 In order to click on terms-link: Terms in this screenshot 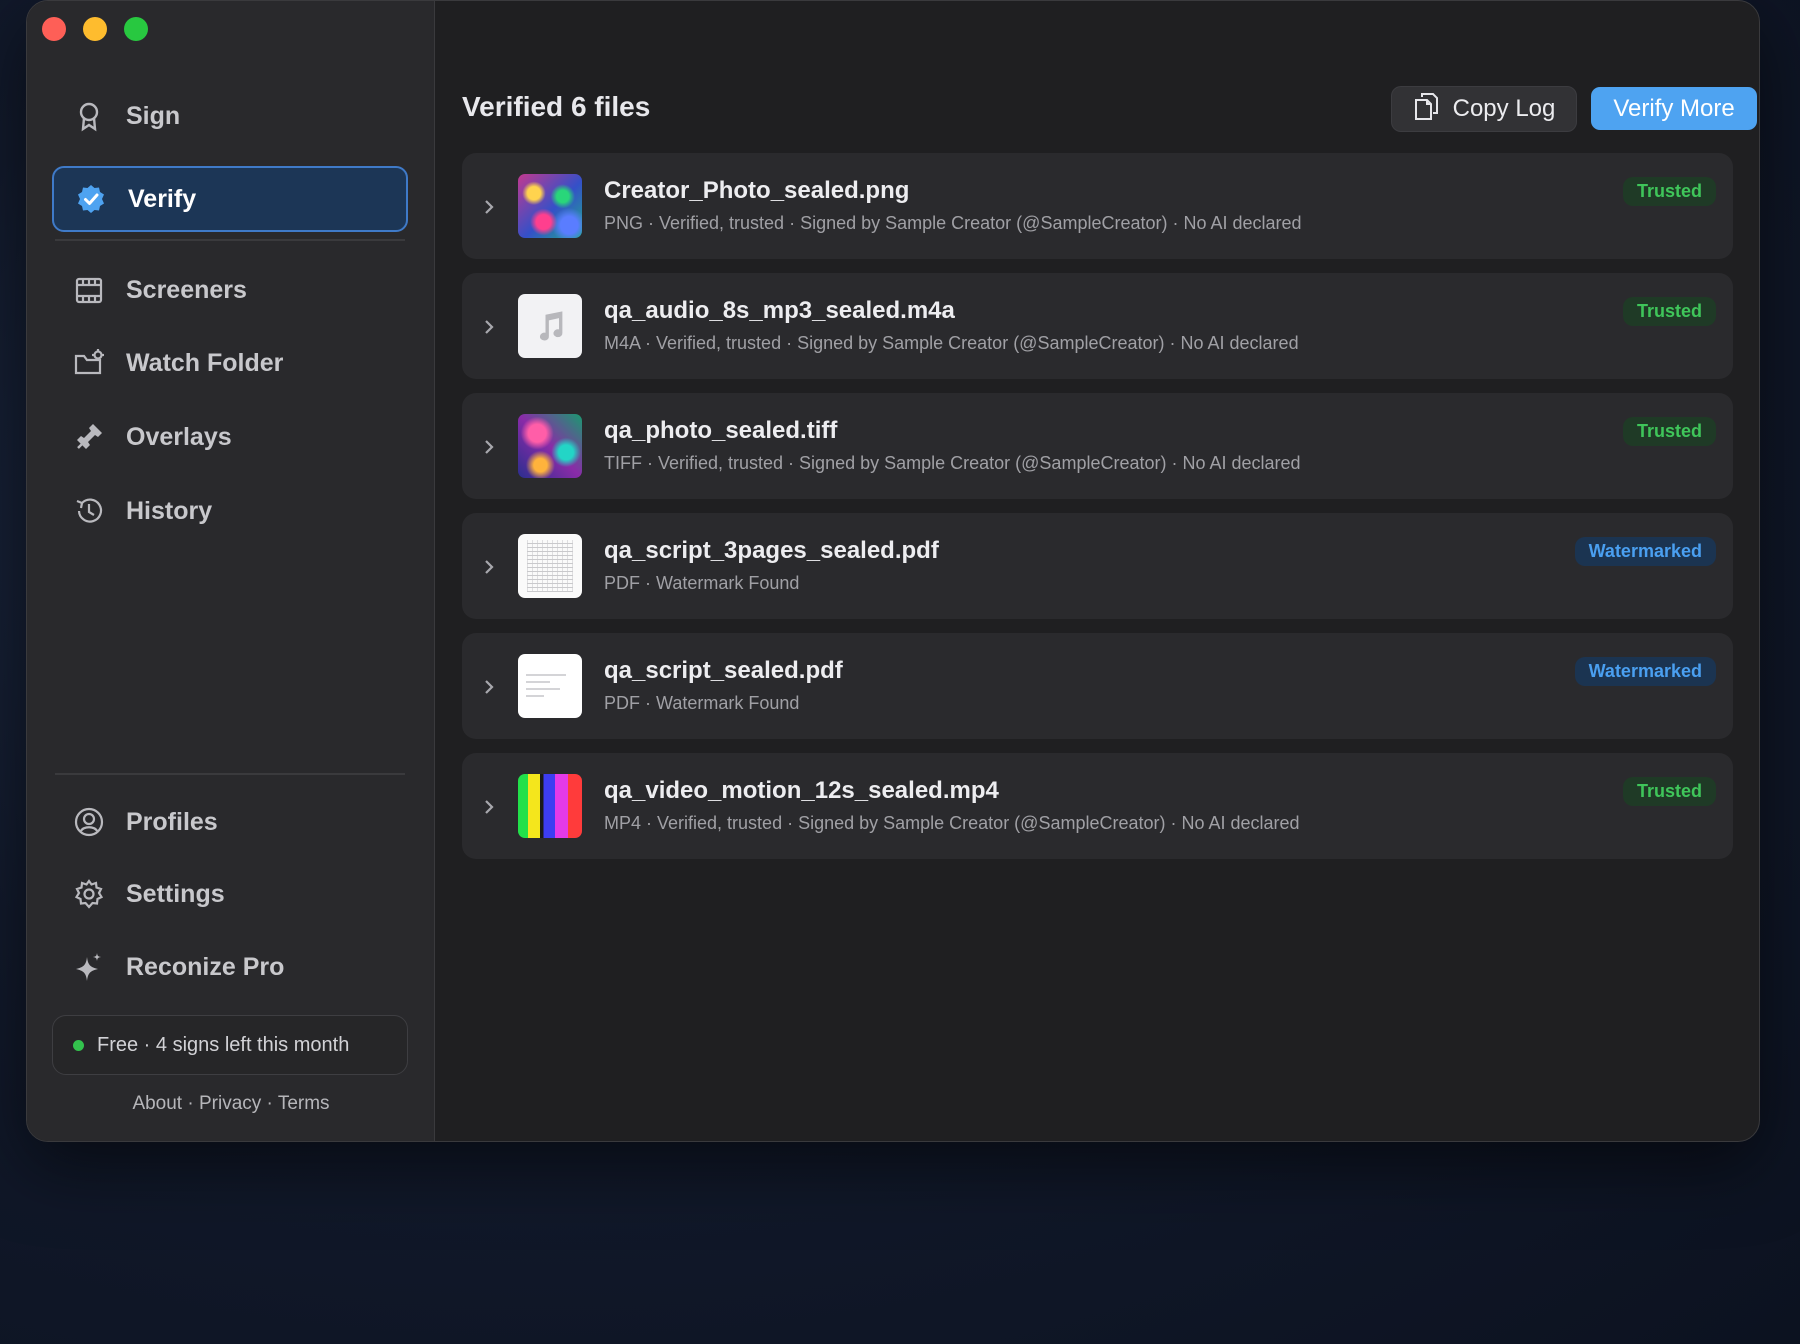, I will do `click(304, 1103)`.